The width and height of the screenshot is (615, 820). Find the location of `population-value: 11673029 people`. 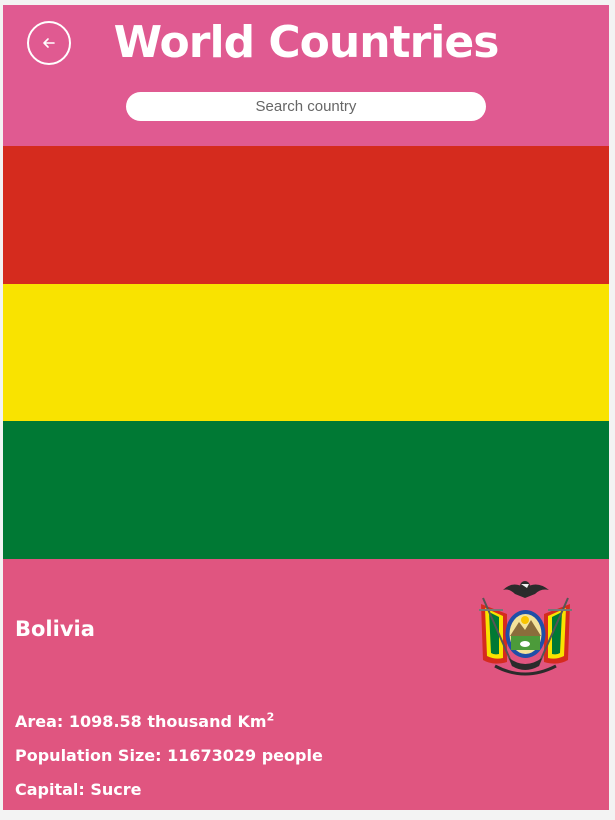

population-value: 11673029 people is located at coordinates (245, 755).